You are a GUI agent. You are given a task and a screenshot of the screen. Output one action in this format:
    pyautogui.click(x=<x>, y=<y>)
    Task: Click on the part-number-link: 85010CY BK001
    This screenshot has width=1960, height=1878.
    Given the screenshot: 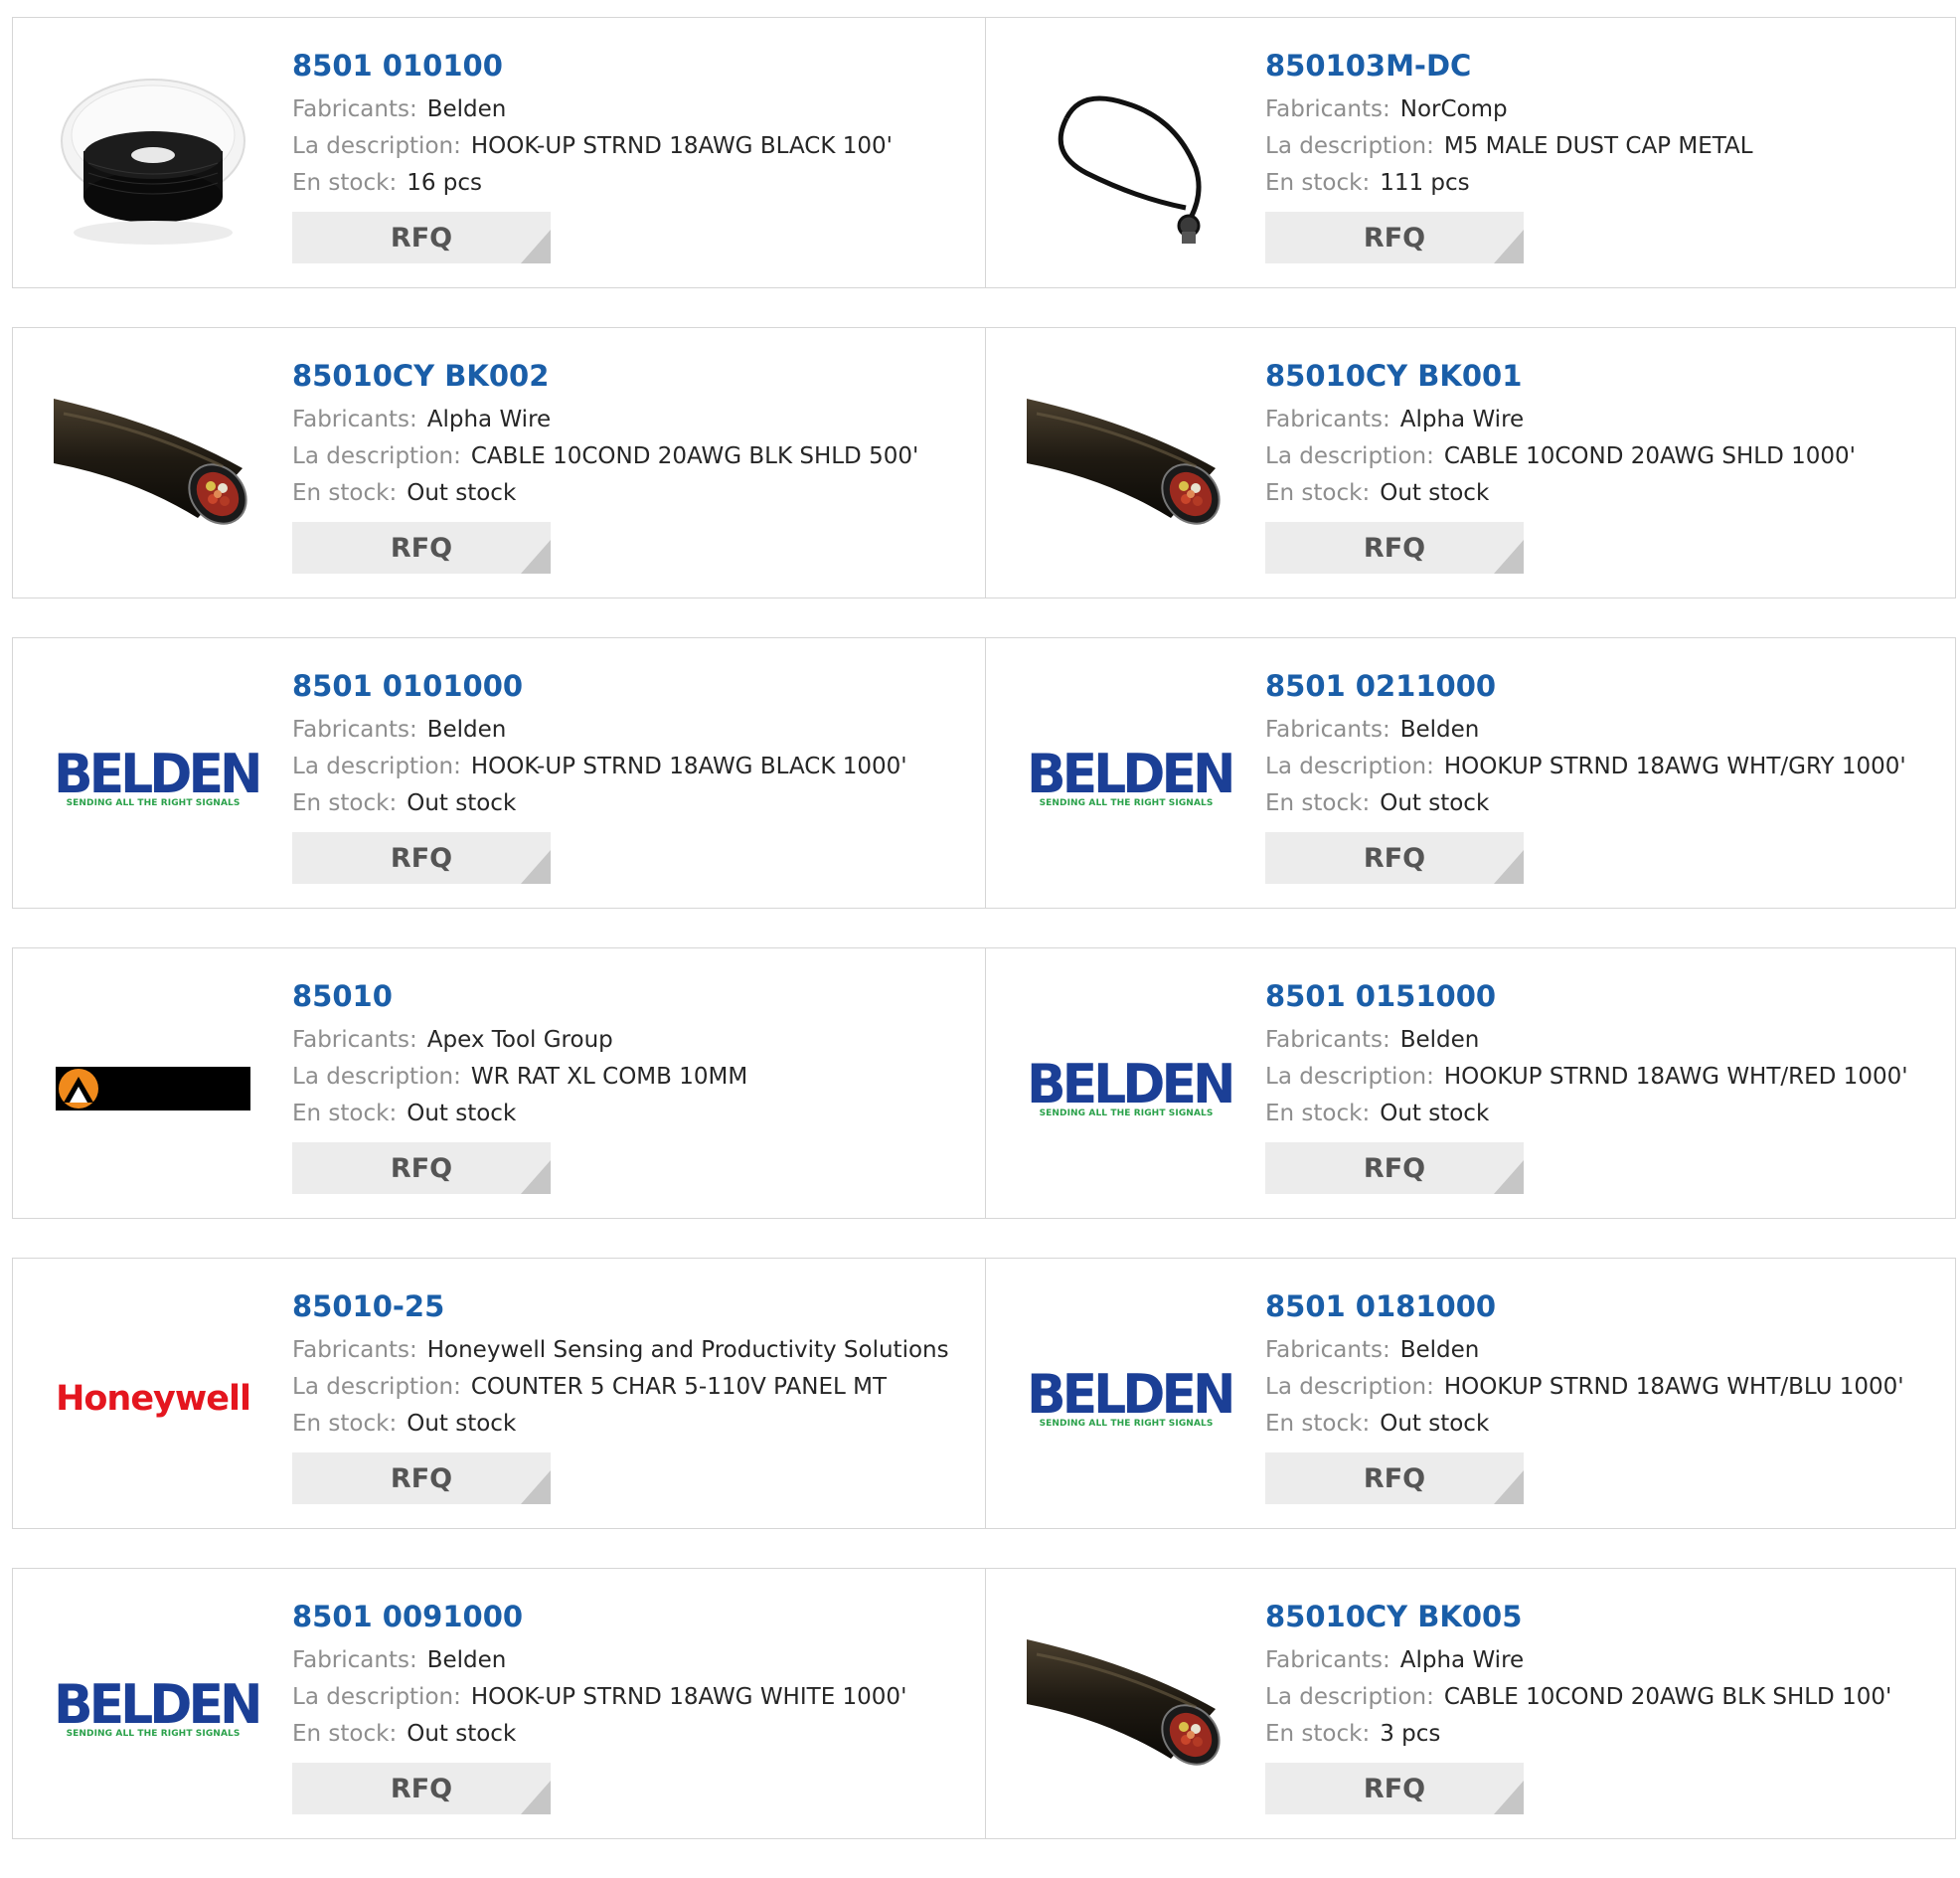 What is the action you would take?
    pyautogui.click(x=1605, y=376)
    